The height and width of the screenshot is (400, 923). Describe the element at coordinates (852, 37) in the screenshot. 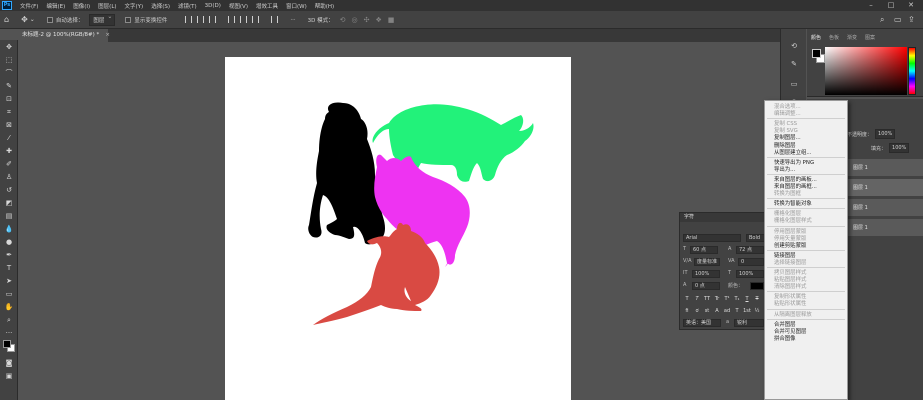

I see `tab-gradients: 渐变` at that location.